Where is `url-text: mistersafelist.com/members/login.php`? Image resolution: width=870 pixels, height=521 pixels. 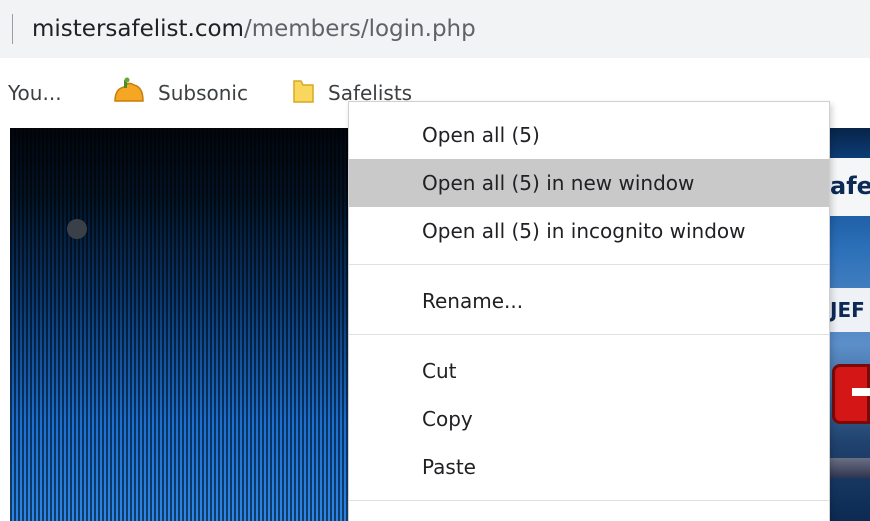 url-text: mistersafelist.com/members/login.php is located at coordinates (254, 29).